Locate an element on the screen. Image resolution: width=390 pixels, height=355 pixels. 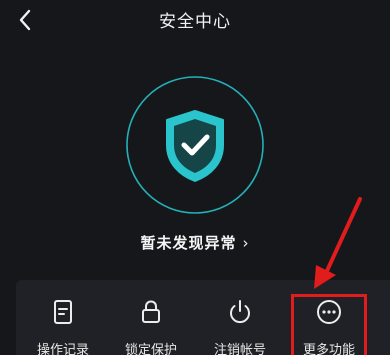
function-label: 注销帐号 is located at coordinates (239, 349).